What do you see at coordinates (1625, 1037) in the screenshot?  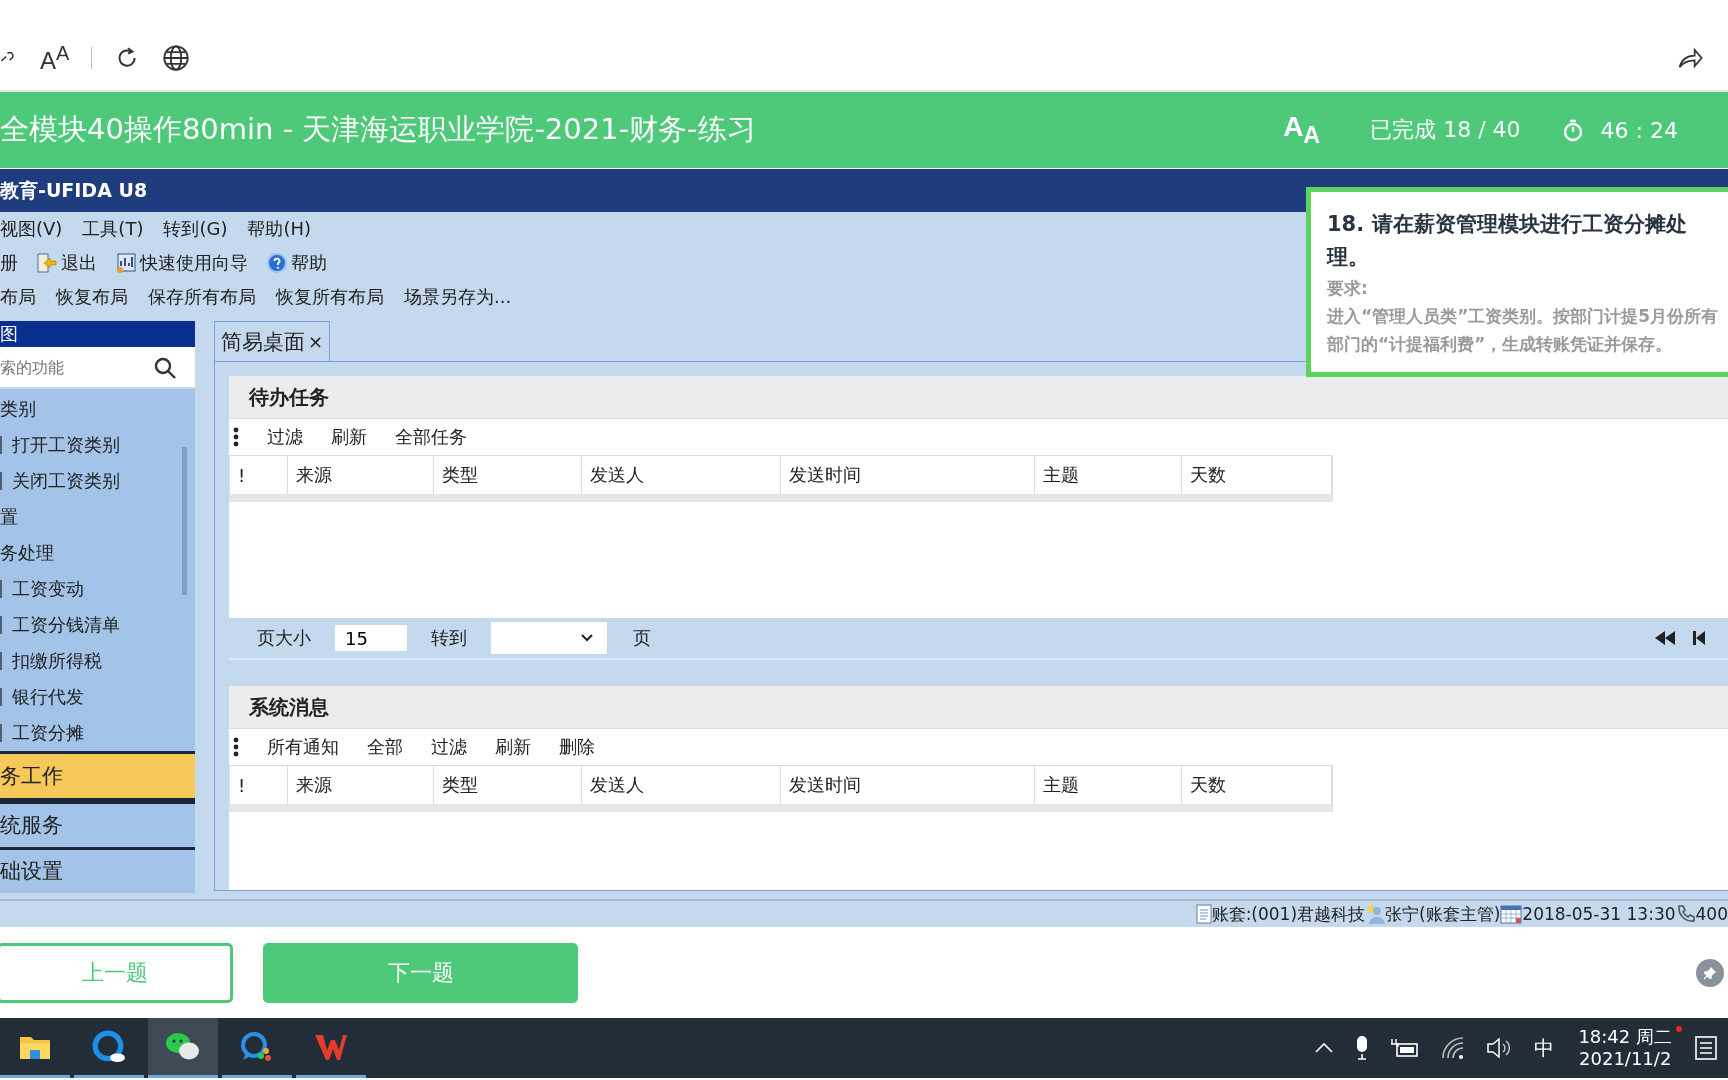 I see `clock-time: 18:42 周二` at bounding box center [1625, 1037].